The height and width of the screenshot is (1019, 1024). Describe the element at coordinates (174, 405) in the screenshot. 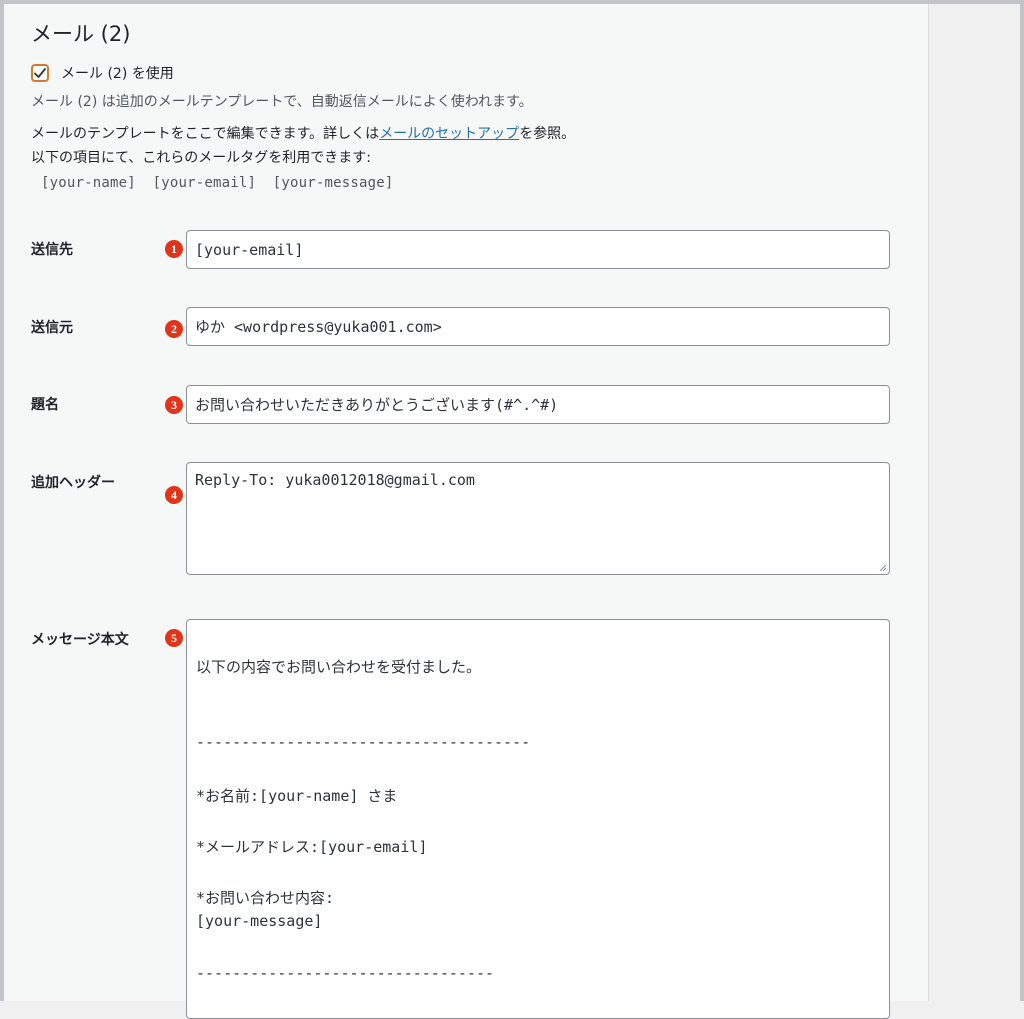

I see `badge-3-icon: 3` at that location.